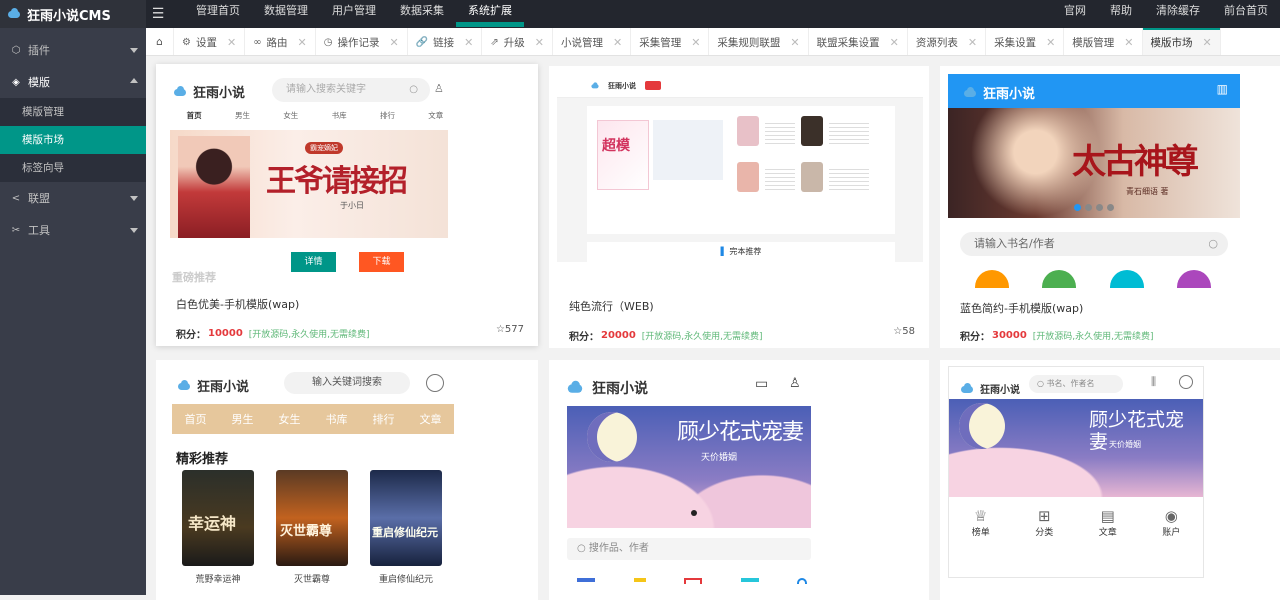  I want to click on tab-label: 设置, so click(206, 42).